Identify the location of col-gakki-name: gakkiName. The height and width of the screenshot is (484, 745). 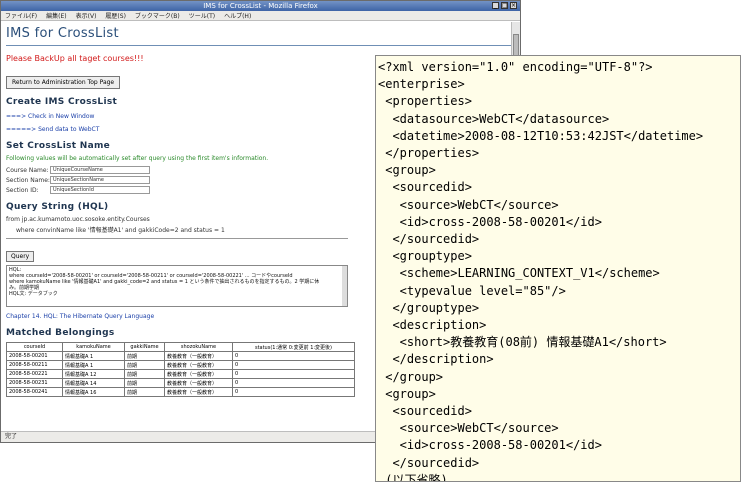
(144, 347).